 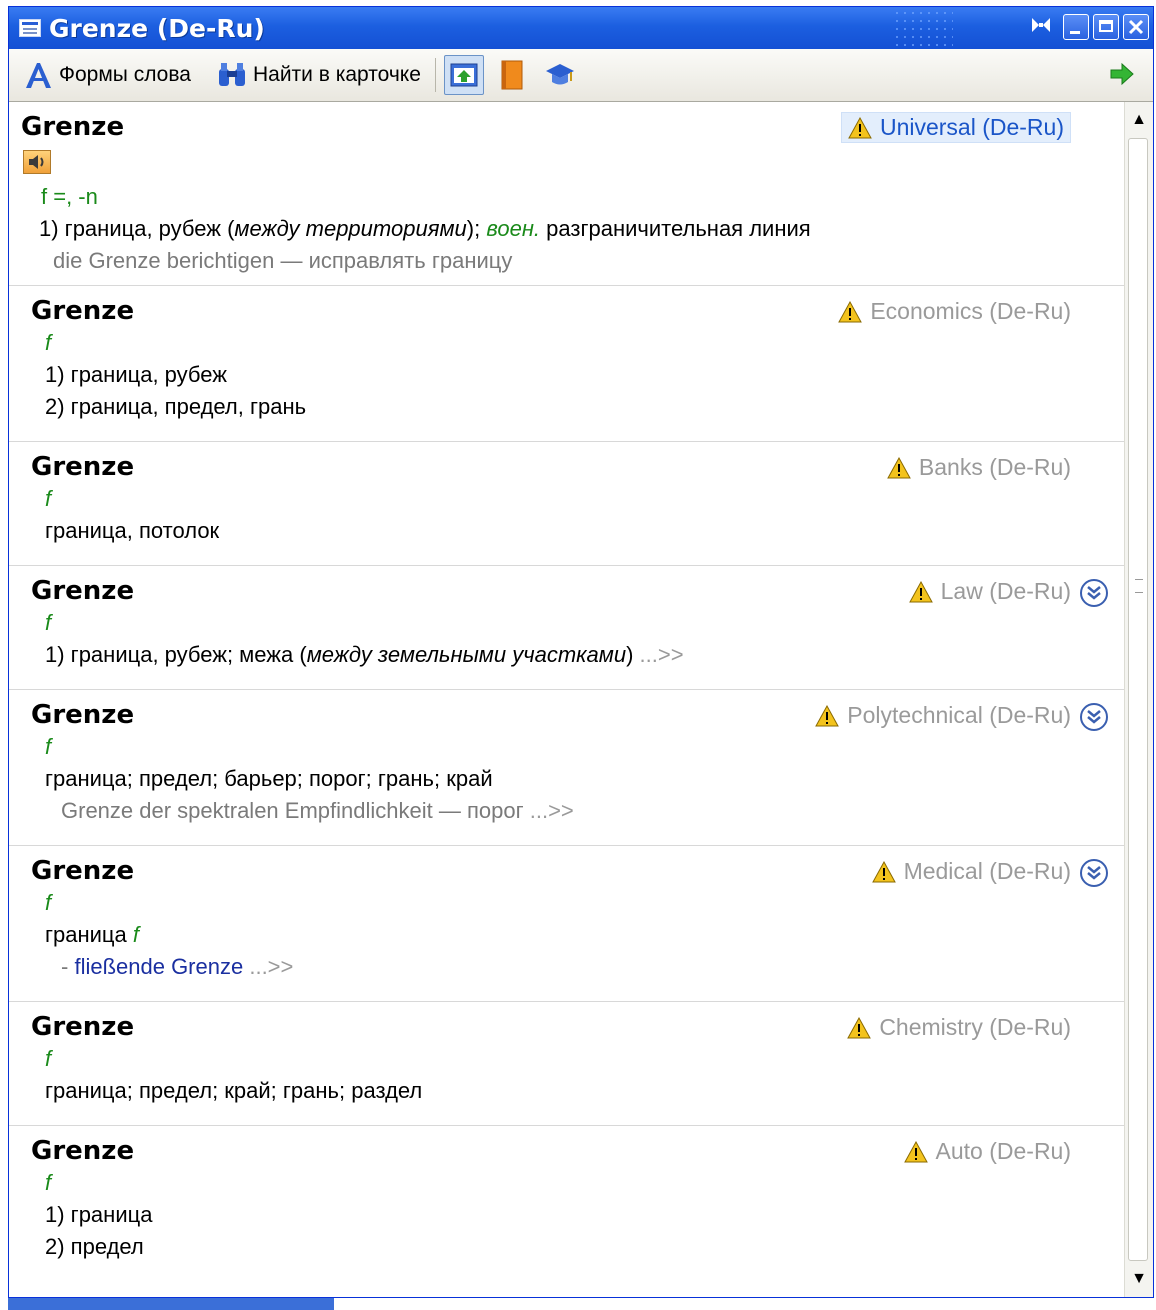 What do you see at coordinates (581, 75) in the screenshot?
I see `toolbar: Формы слова Найти в карточке` at bounding box center [581, 75].